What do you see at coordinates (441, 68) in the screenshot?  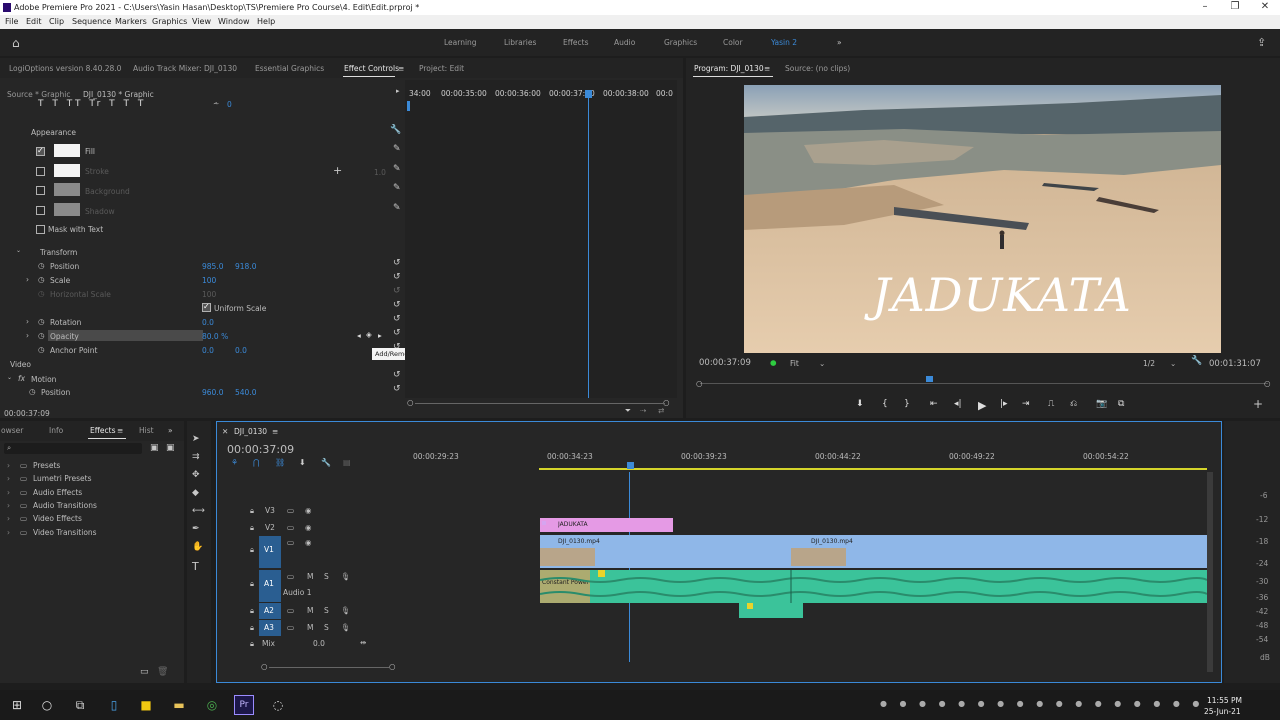 I see `tab-project: Project: Edit` at bounding box center [441, 68].